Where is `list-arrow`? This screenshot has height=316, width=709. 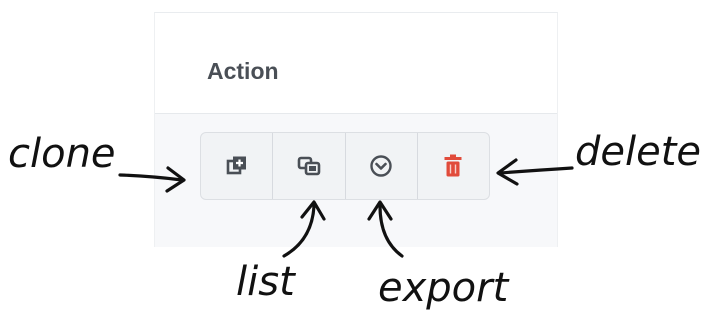
list-arrow is located at coordinates (299, 231).